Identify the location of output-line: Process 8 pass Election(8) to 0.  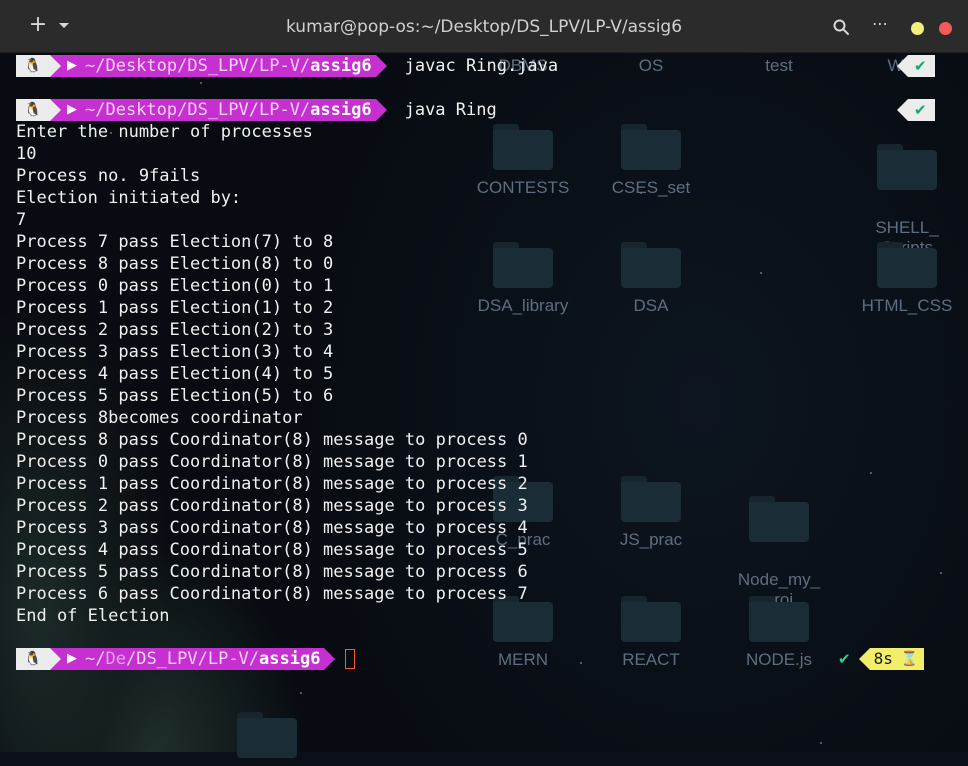
(175, 264).